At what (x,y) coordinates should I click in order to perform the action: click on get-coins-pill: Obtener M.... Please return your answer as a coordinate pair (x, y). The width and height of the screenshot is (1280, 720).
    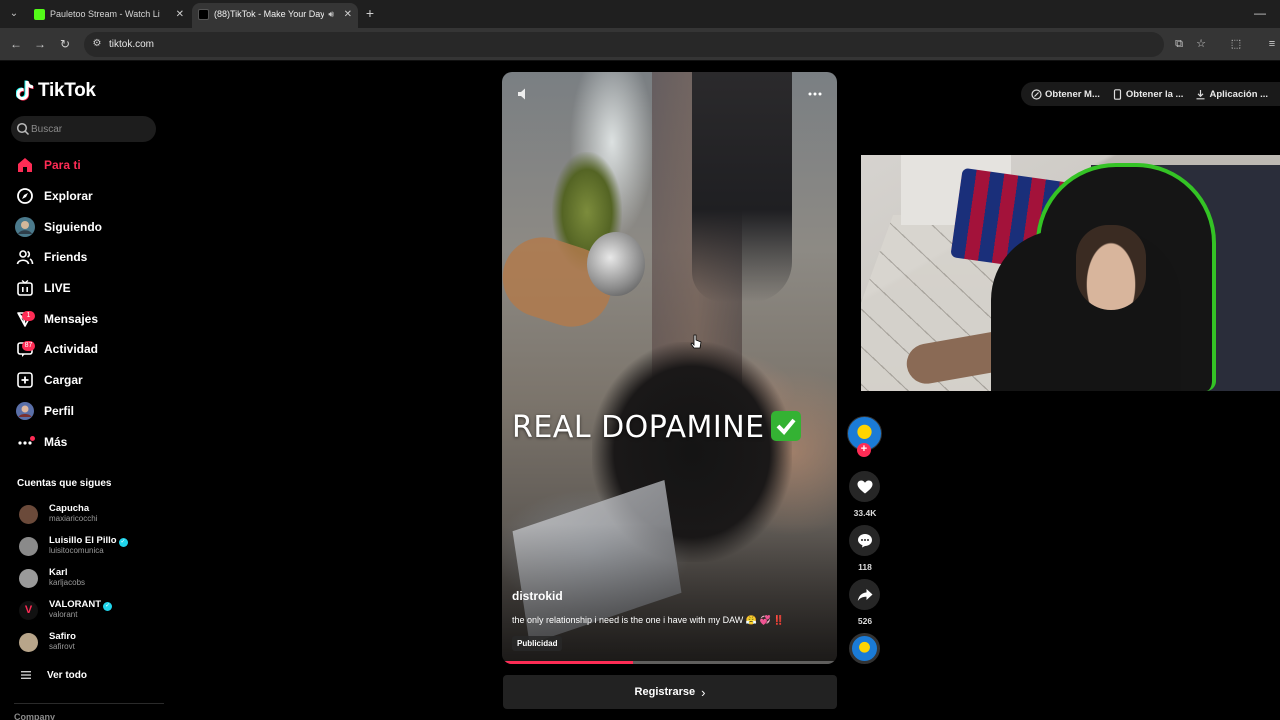
    Looking at the image, I should click on (1065, 94).